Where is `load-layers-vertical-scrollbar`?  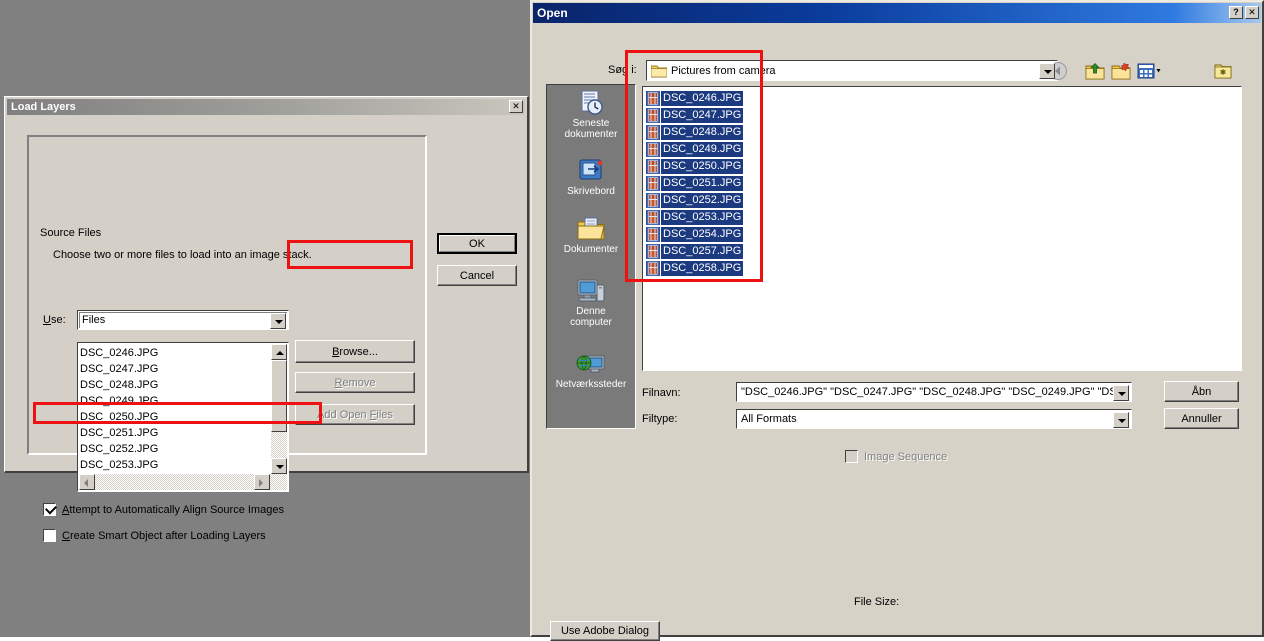
load-layers-vertical-scrollbar is located at coordinates (279, 409).